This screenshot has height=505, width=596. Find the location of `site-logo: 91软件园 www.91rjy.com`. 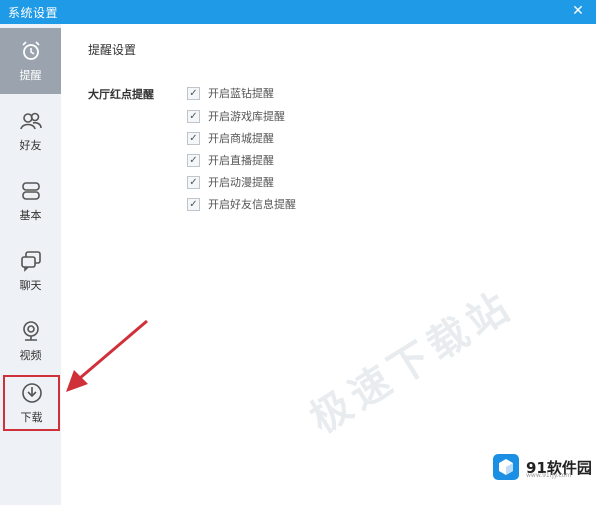

site-logo: 91软件园 www.91rjy.com is located at coordinates (542, 467).